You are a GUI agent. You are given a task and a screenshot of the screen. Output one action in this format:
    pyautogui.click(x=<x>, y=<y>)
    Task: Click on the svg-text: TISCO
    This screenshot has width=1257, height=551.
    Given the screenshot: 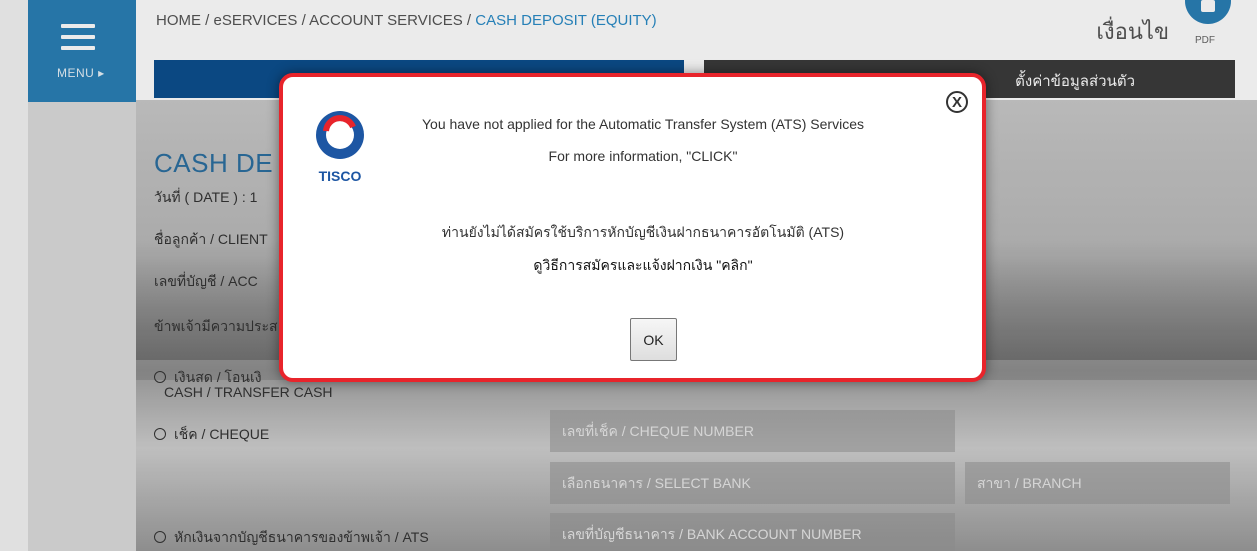 What is the action you would take?
    pyautogui.click(x=340, y=176)
    